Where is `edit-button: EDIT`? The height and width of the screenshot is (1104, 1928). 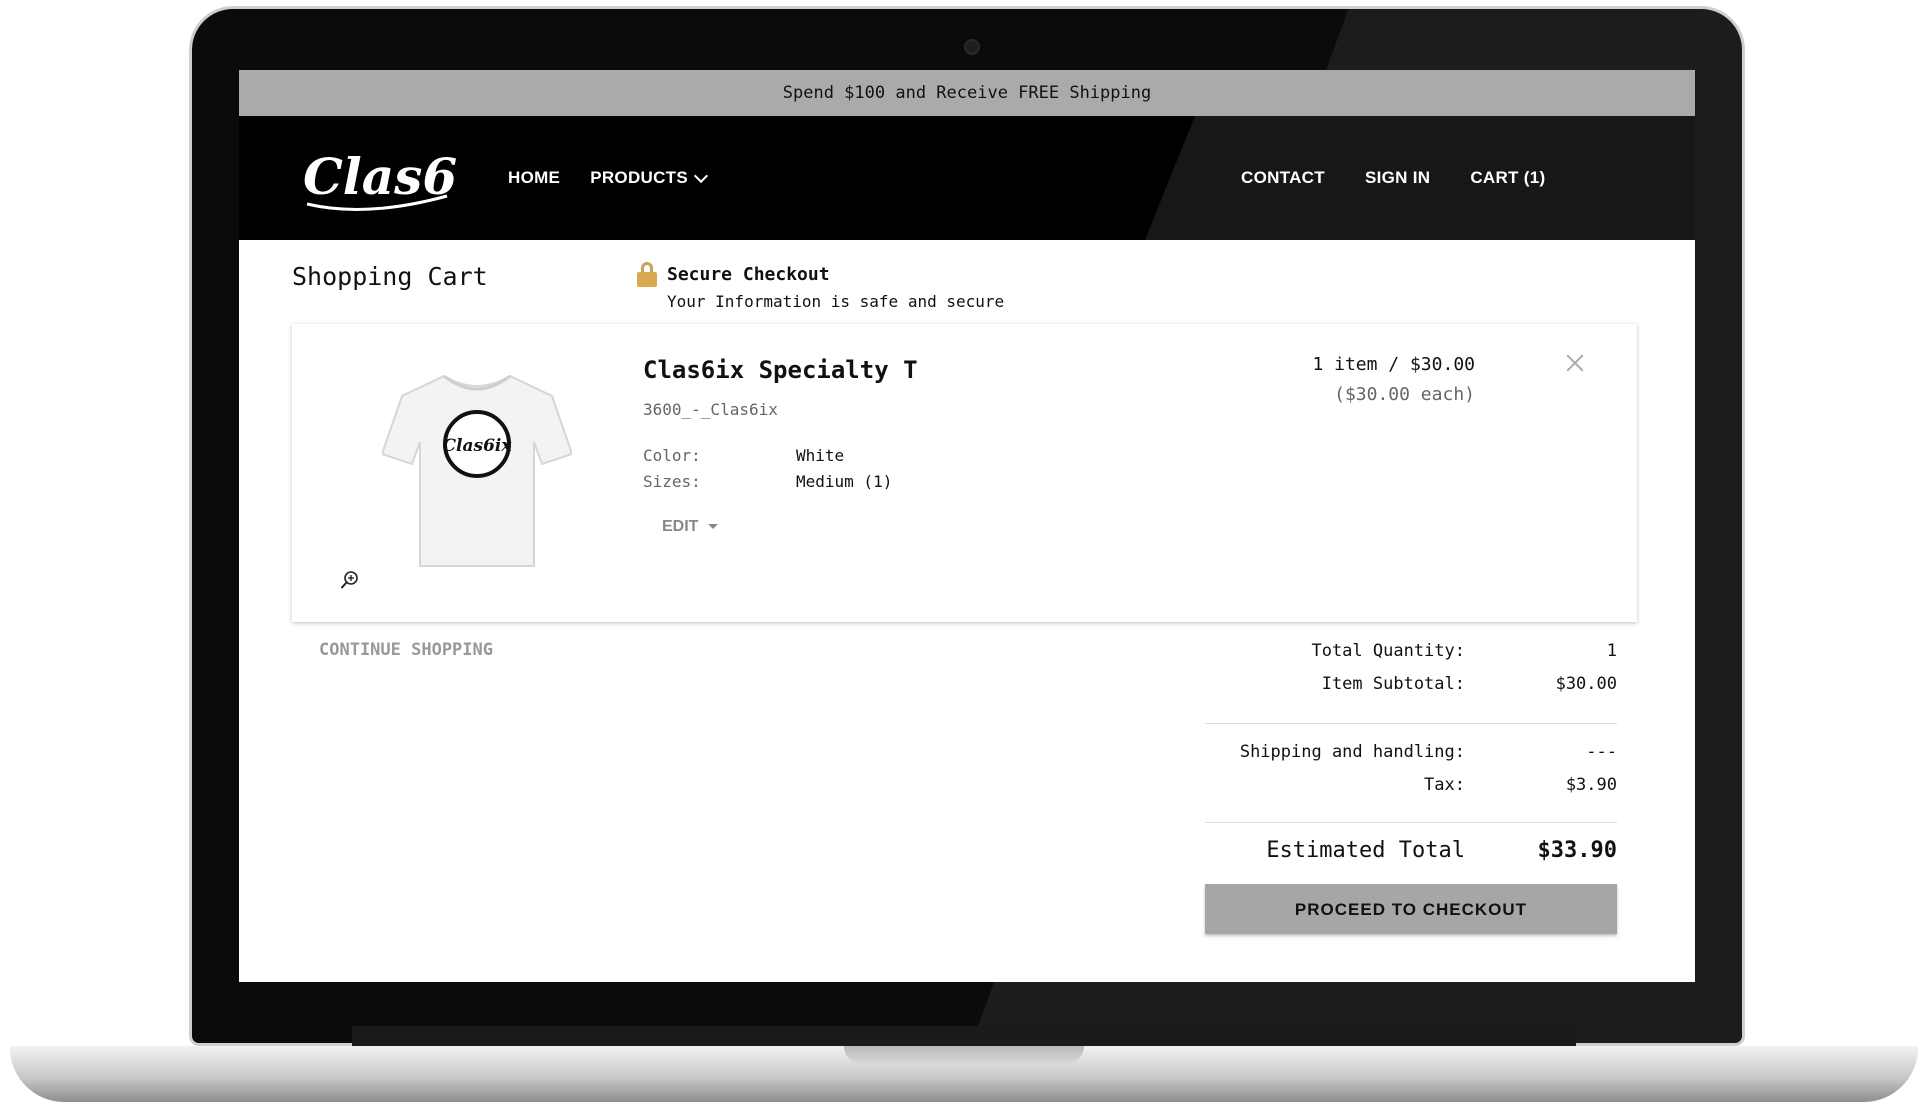 edit-button: EDIT is located at coordinates (690, 527).